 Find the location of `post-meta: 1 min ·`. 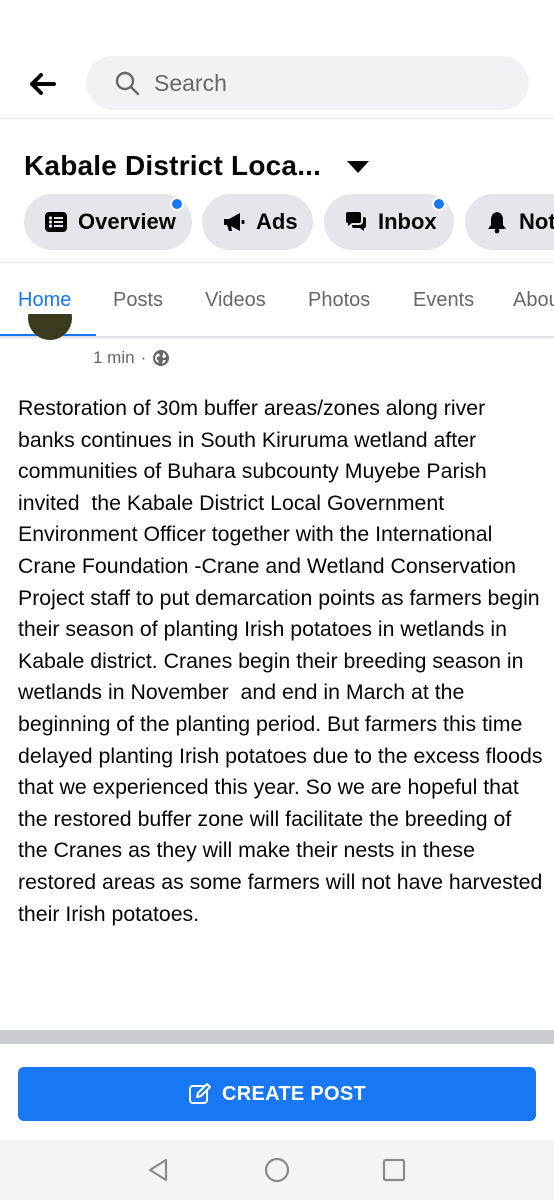

post-meta: 1 min · is located at coordinates (131, 358).